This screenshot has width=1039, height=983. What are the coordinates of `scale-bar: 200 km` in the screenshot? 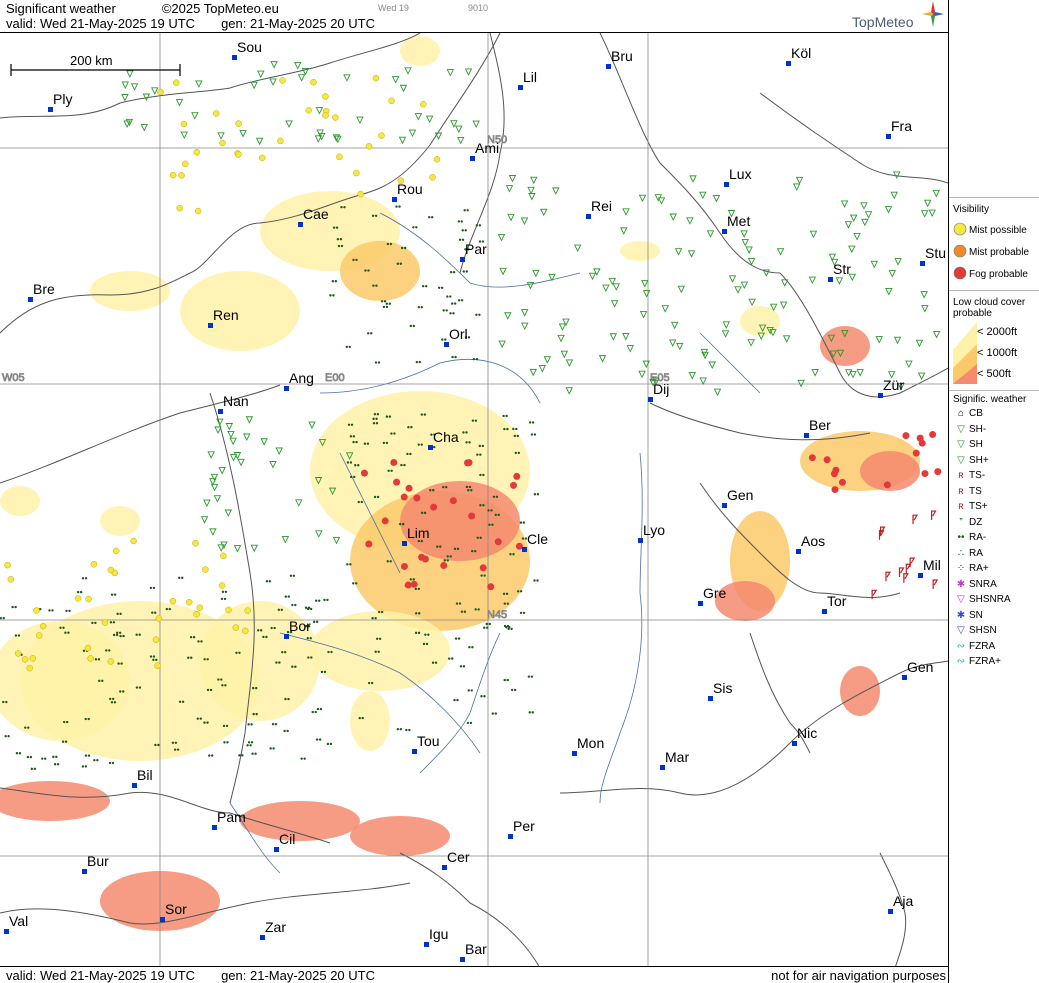 It's located at (95, 64).